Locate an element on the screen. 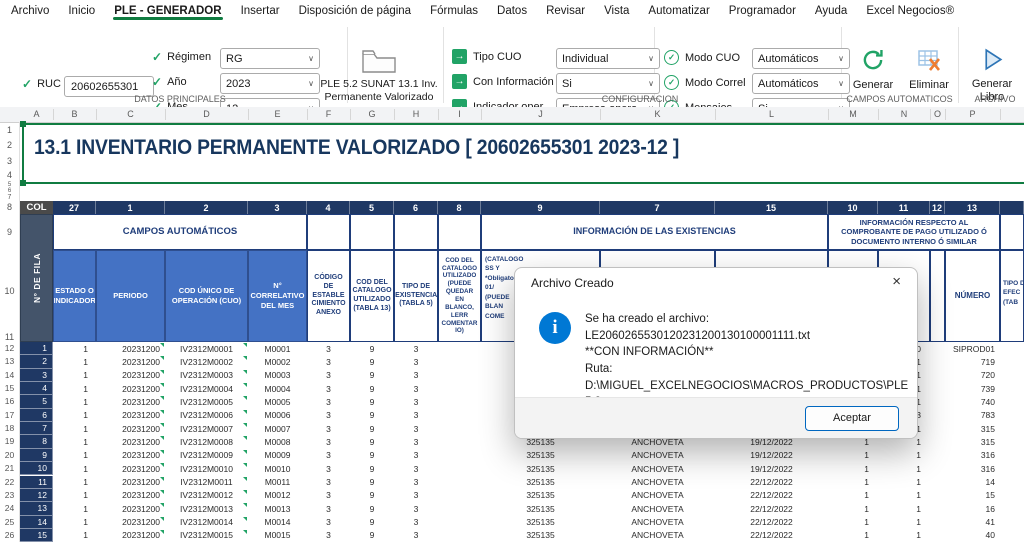  row-number-14: 14 is located at coordinates (9, 375).